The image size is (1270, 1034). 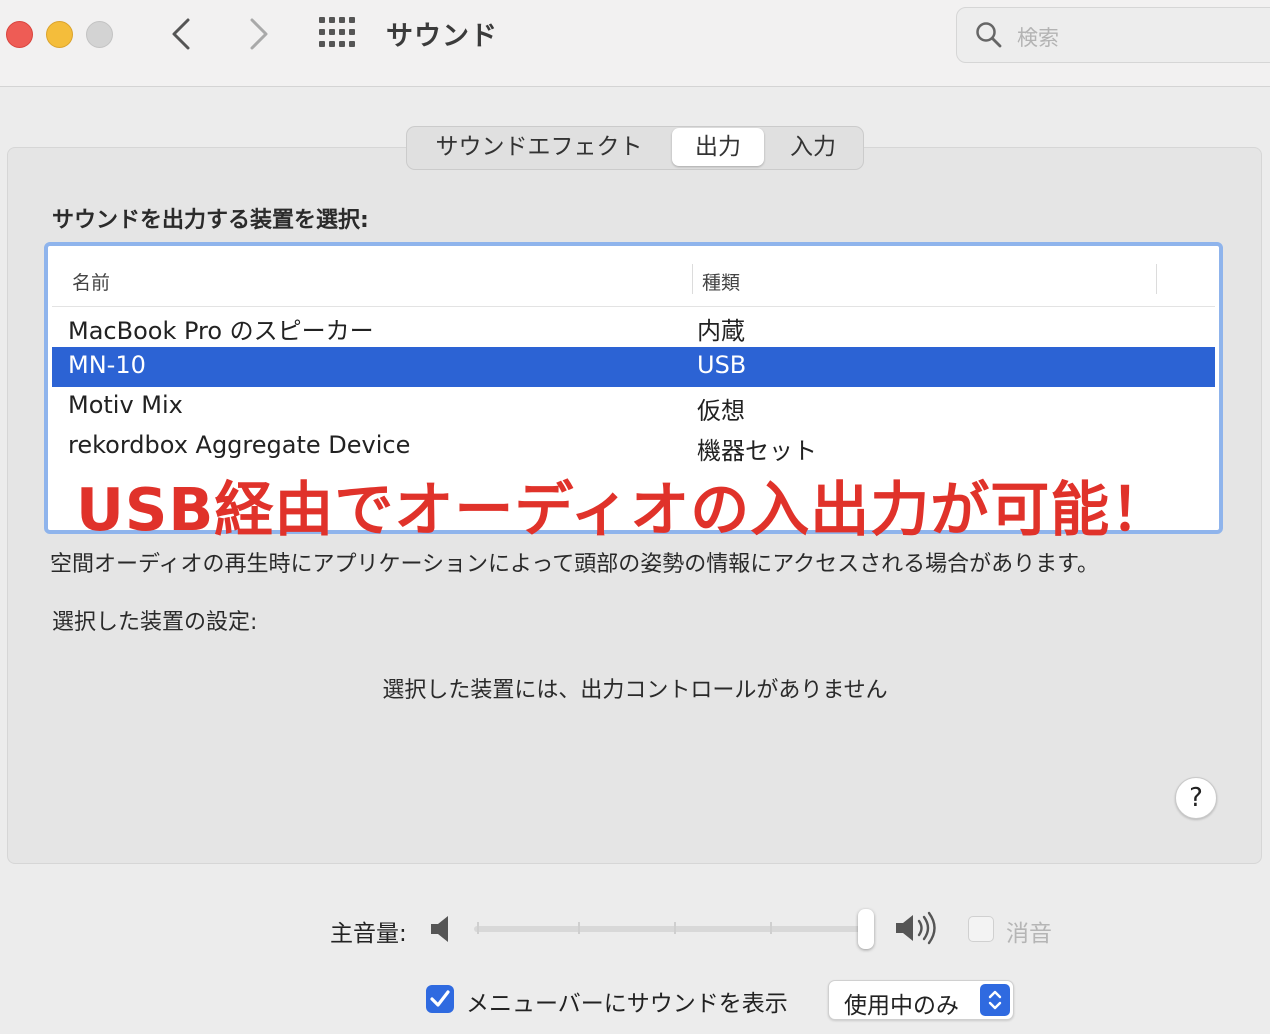 What do you see at coordinates (107, 365) in the screenshot?
I see `device-name: MN-10` at bounding box center [107, 365].